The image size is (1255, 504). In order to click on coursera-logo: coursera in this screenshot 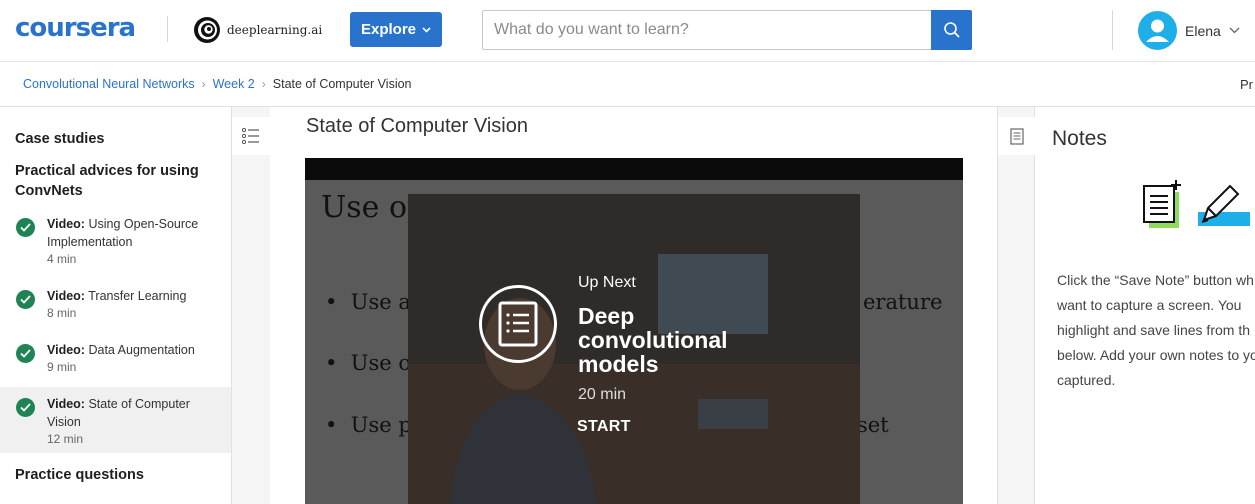, I will do `click(75, 28)`.